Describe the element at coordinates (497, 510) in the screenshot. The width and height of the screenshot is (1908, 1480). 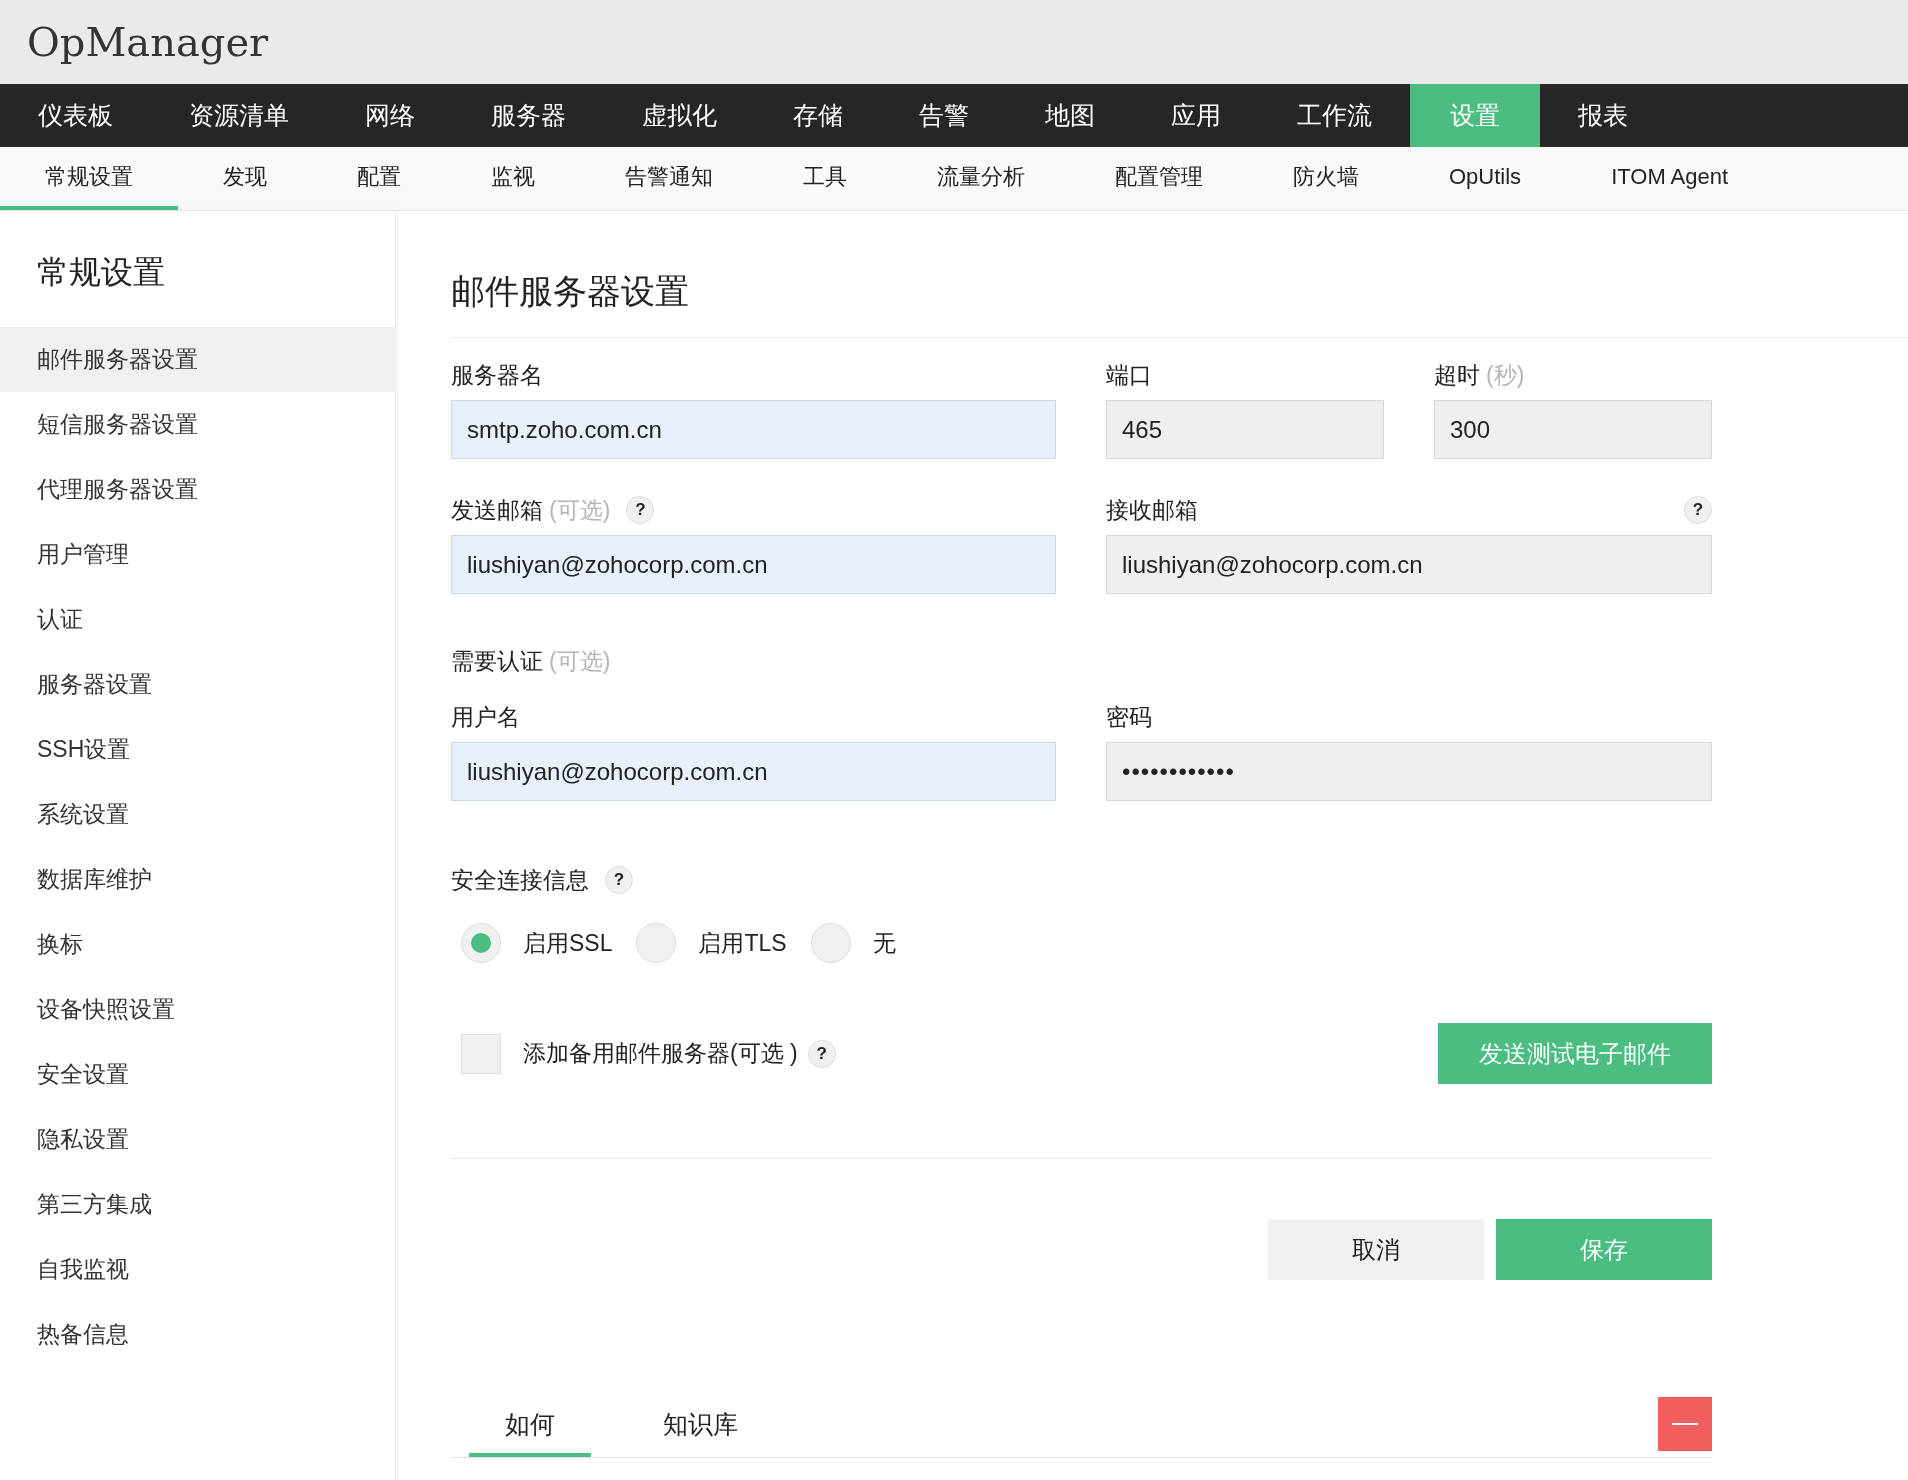
I see `field-label: 发送邮箱` at that location.